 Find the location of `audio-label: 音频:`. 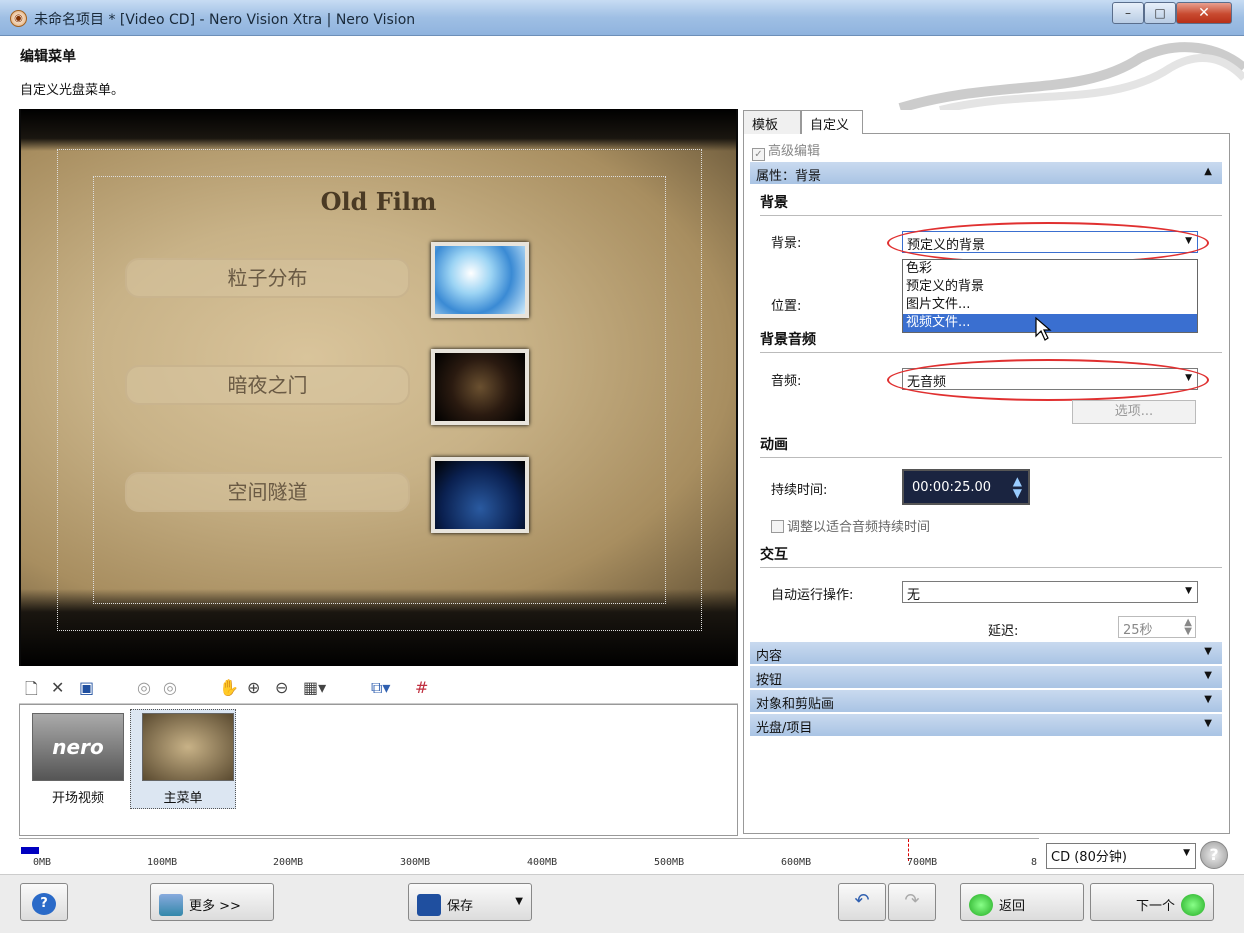

audio-label: 音频: is located at coordinates (786, 381).